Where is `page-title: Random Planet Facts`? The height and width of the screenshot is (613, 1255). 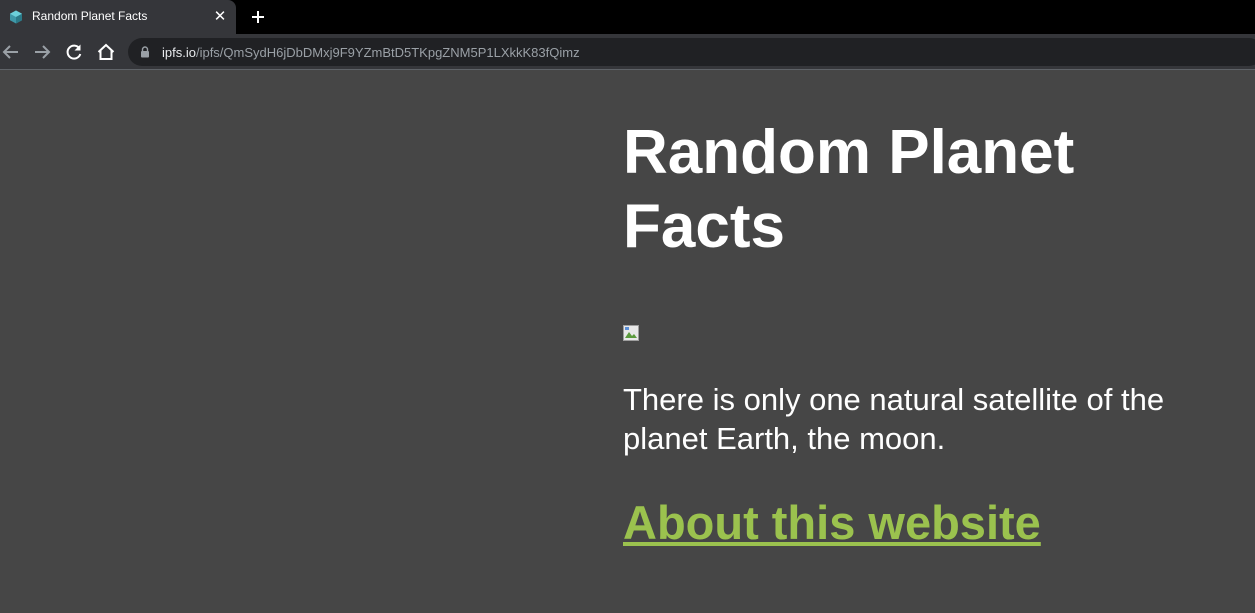 page-title: Random Planet Facts is located at coordinates (849, 189).